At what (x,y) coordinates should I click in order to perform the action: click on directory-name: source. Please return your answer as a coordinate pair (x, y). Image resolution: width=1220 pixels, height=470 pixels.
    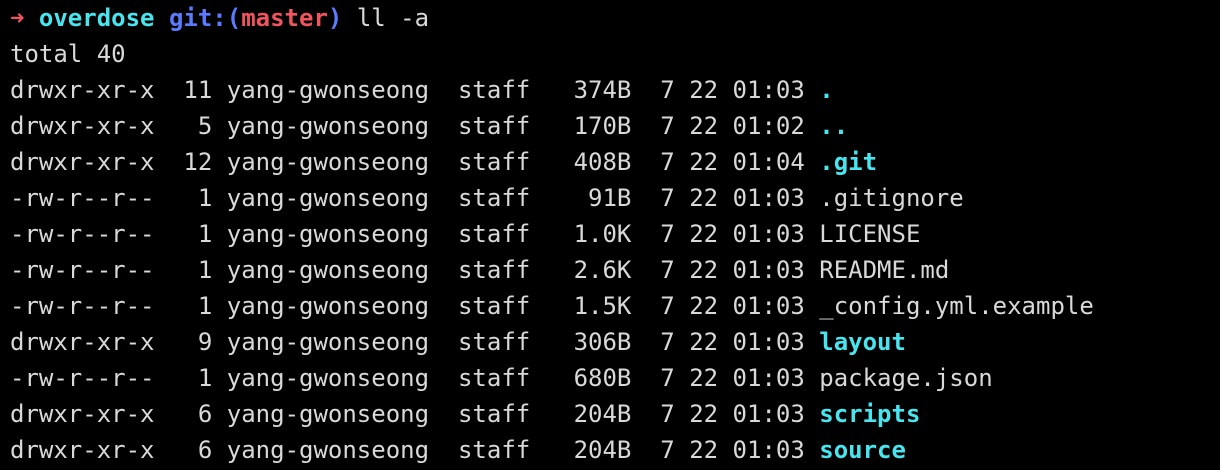
    Looking at the image, I should click on (862, 450).